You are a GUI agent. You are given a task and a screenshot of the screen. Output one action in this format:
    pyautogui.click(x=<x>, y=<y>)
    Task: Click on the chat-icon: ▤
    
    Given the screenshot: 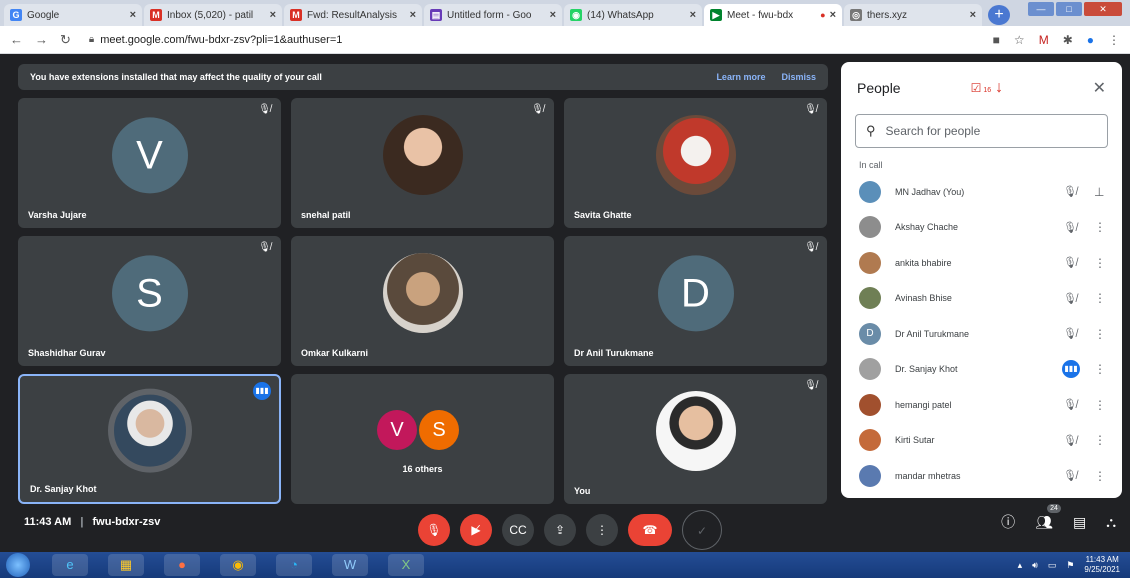 What is the action you would take?
    pyautogui.click(x=1079, y=522)
    